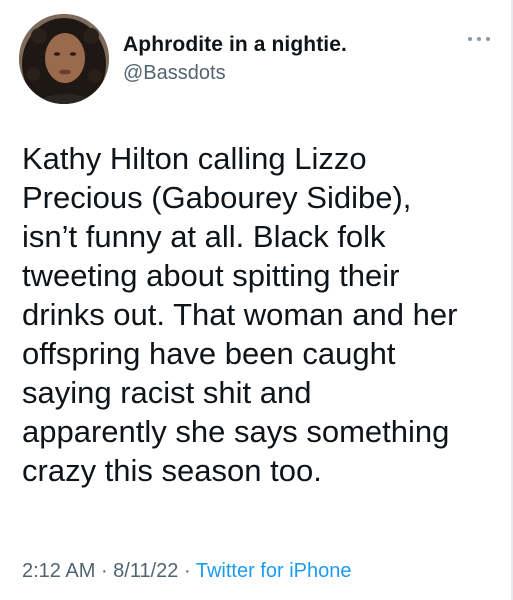 The height and width of the screenshot is (600, 513). I want to click on avatar, so click(64, 59).